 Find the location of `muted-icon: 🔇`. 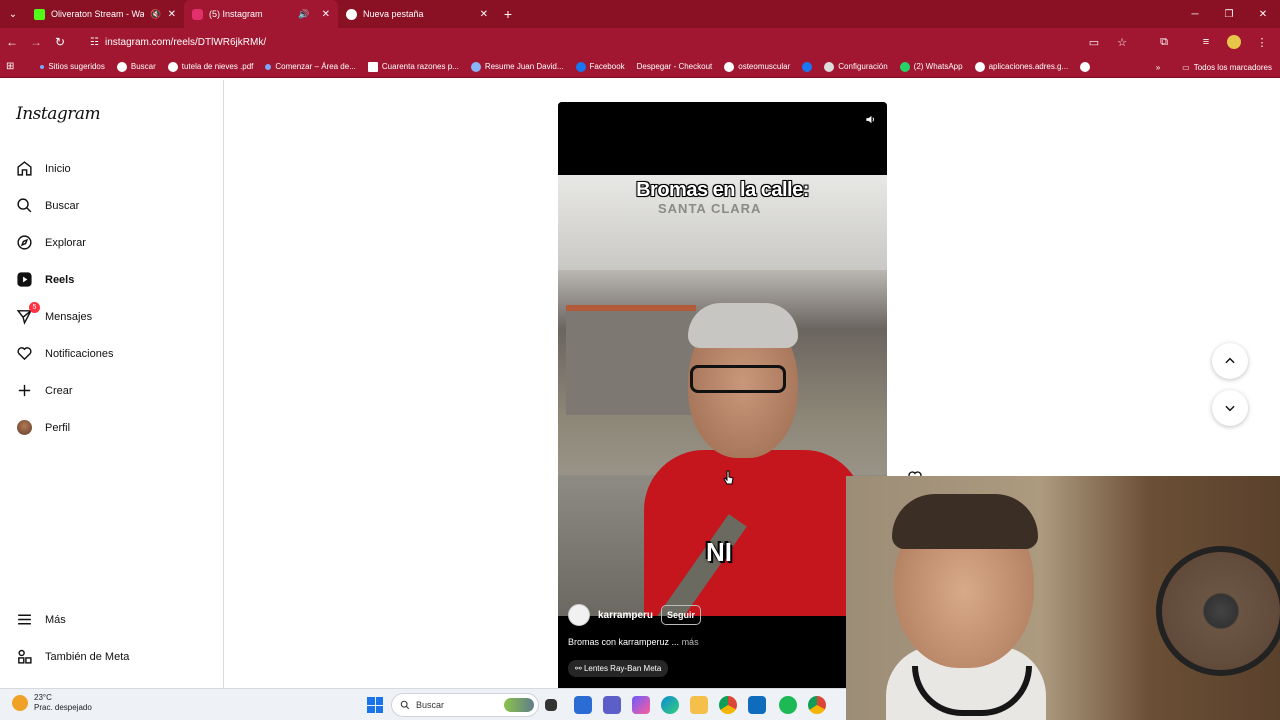

muted-icon: 🔇 is located at coordinates (155, 14).